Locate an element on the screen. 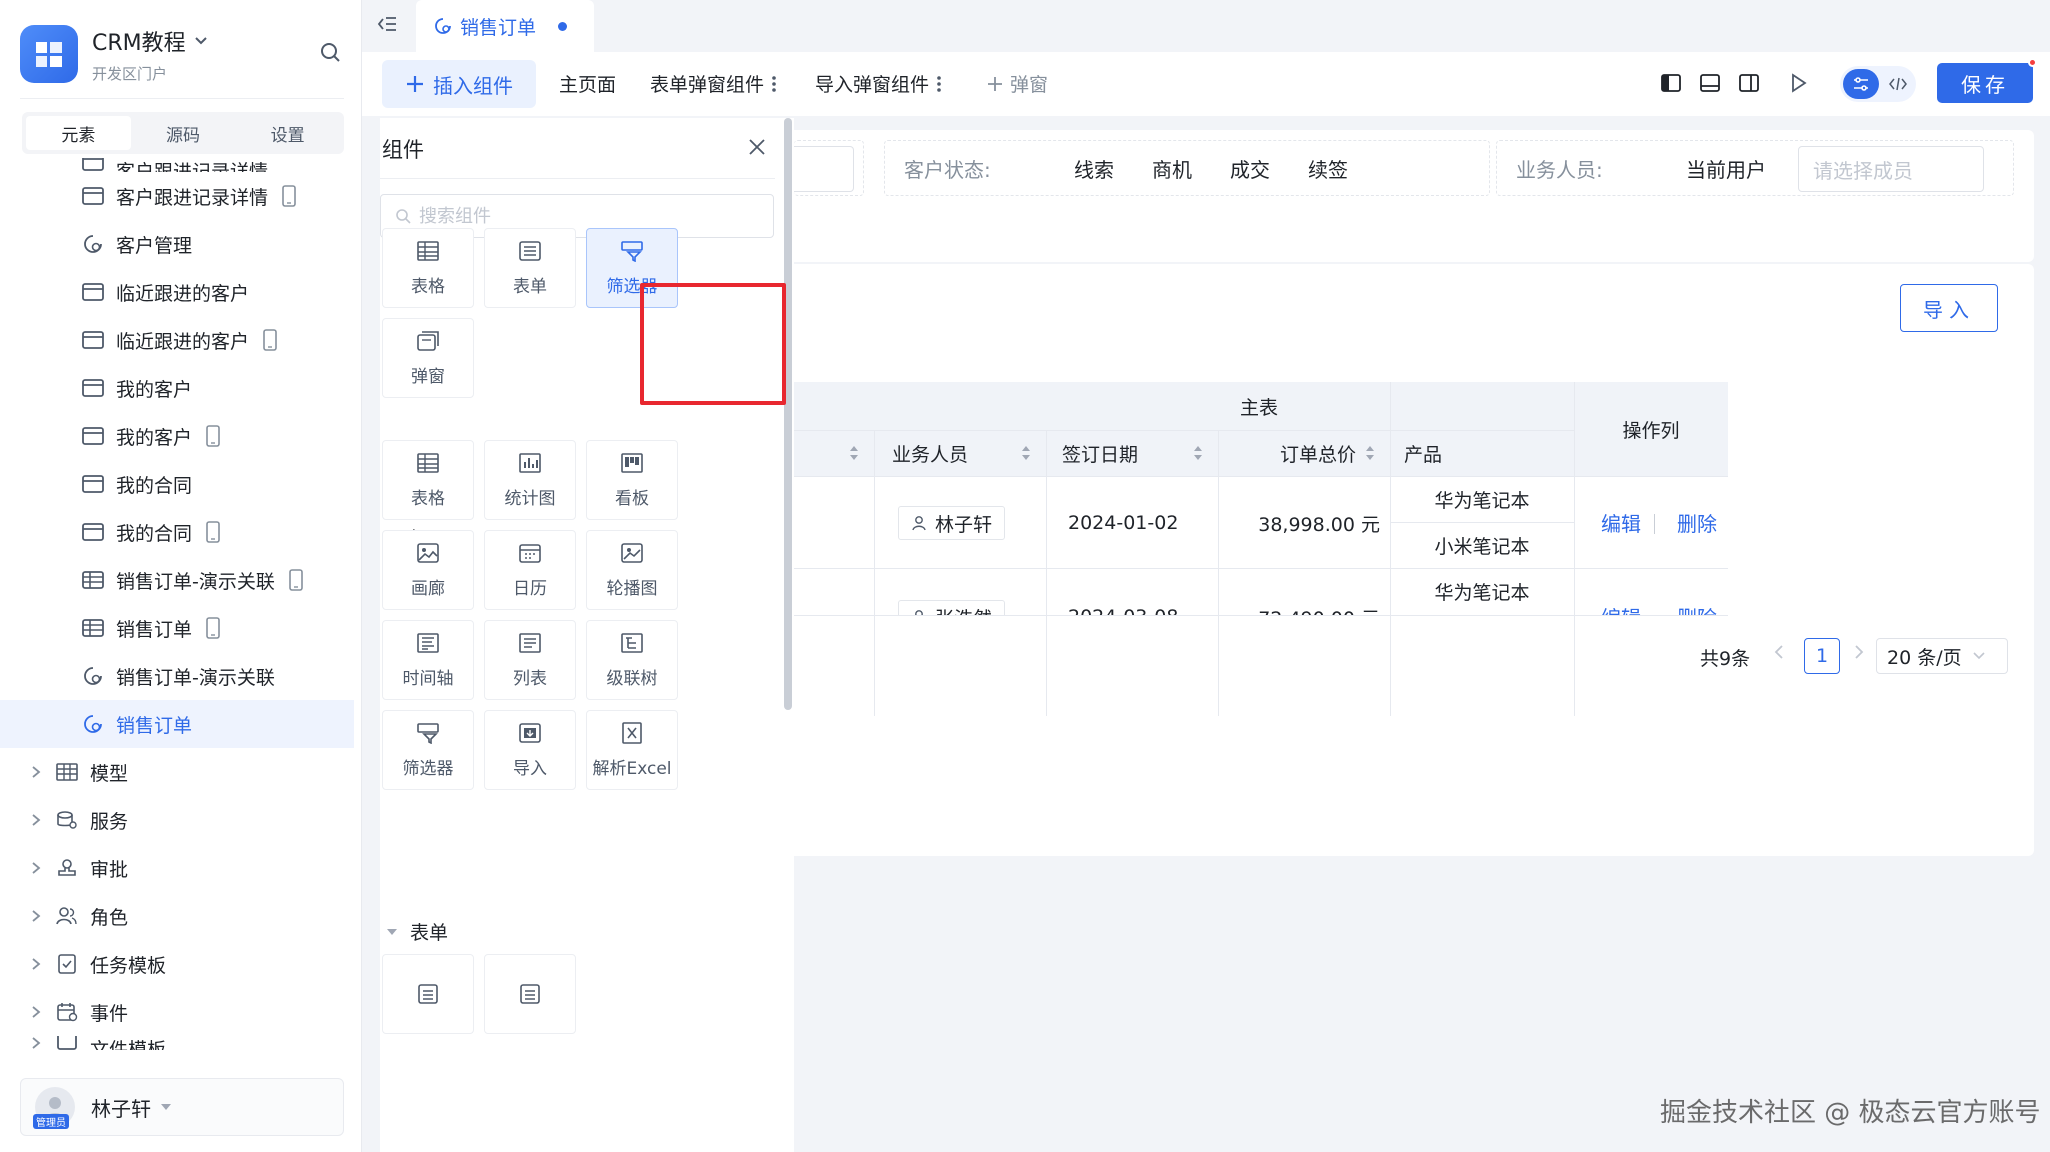 The width and height of the screenshot is (2050, 1152). tree-group: 模型 is located at coordinates (177, 772).